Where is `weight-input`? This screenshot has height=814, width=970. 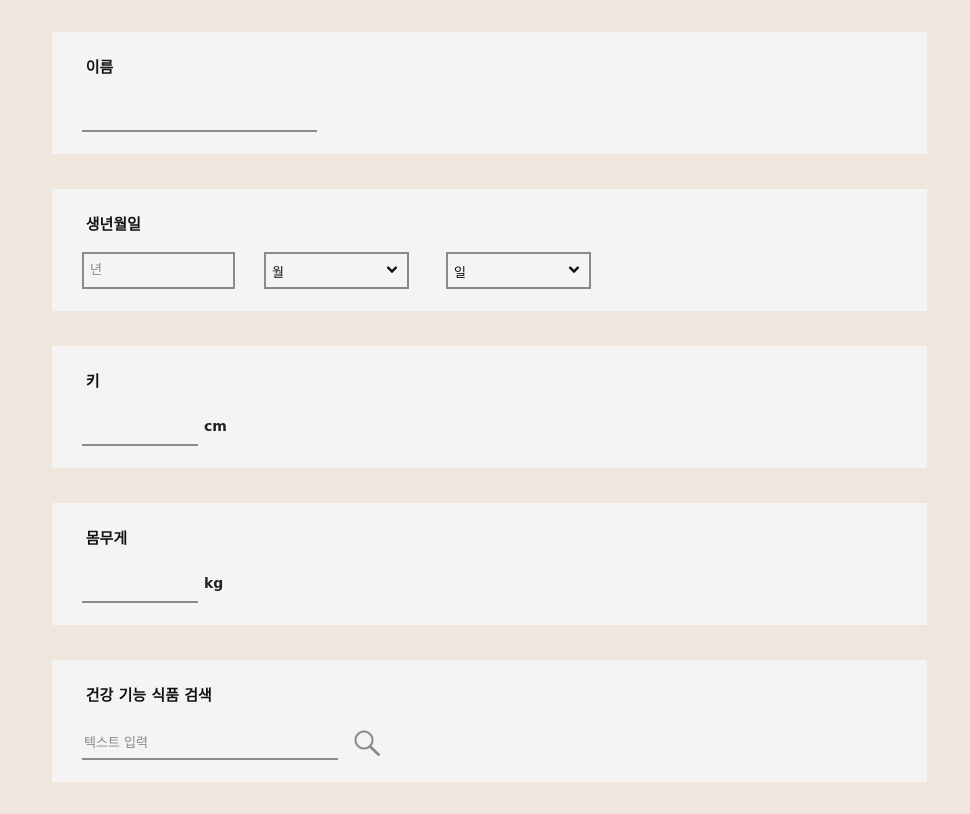 weight-input is located at coordinates (140, 591).